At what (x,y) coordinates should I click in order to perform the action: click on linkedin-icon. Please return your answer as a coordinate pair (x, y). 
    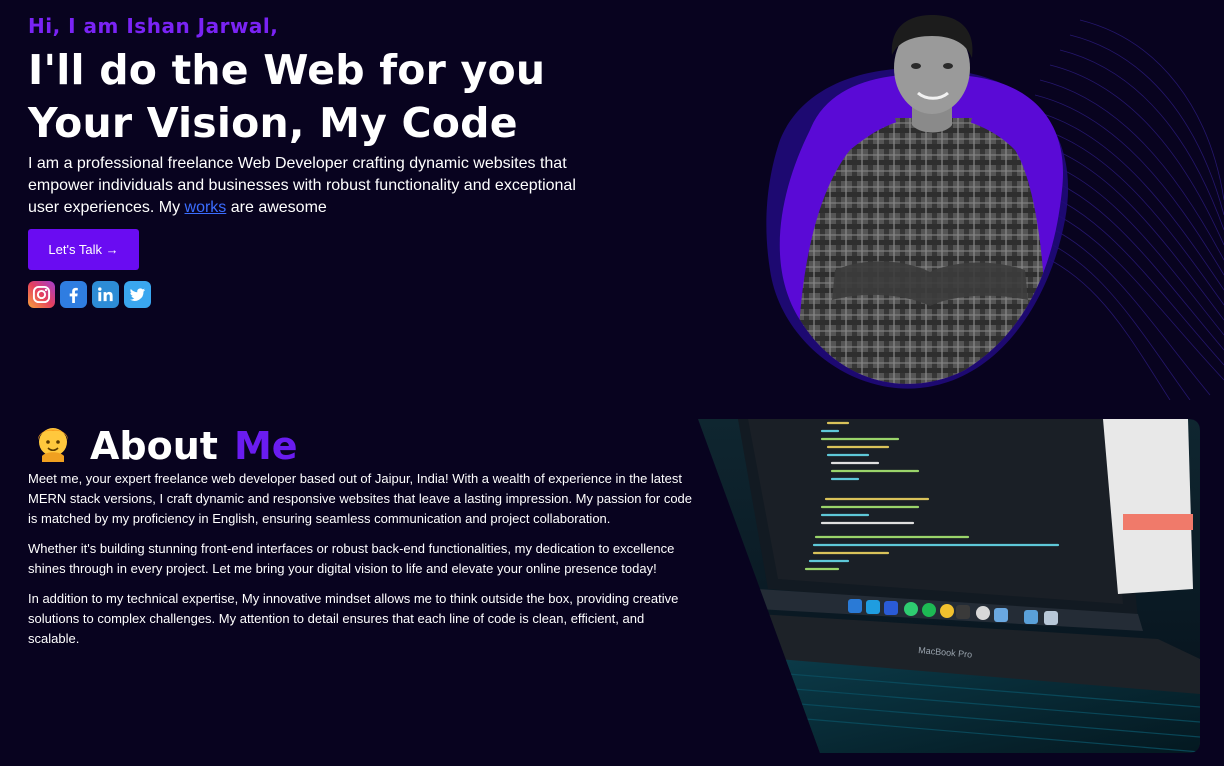
    Looking at the image, I should click on (105, 294).